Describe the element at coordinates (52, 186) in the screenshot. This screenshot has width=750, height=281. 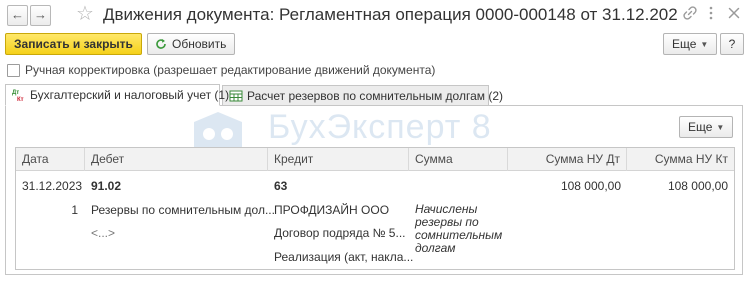
I see `cell-date: 31.12.2023` at that location.